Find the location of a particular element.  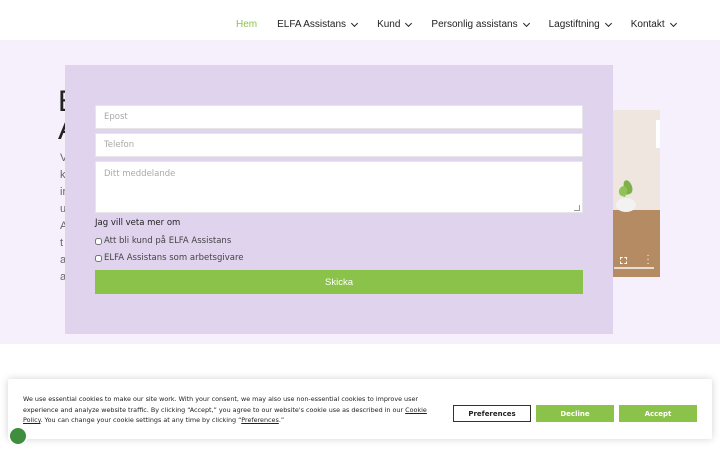

nav-item-label: Lagstiftning is located at coordinates (574, 24).